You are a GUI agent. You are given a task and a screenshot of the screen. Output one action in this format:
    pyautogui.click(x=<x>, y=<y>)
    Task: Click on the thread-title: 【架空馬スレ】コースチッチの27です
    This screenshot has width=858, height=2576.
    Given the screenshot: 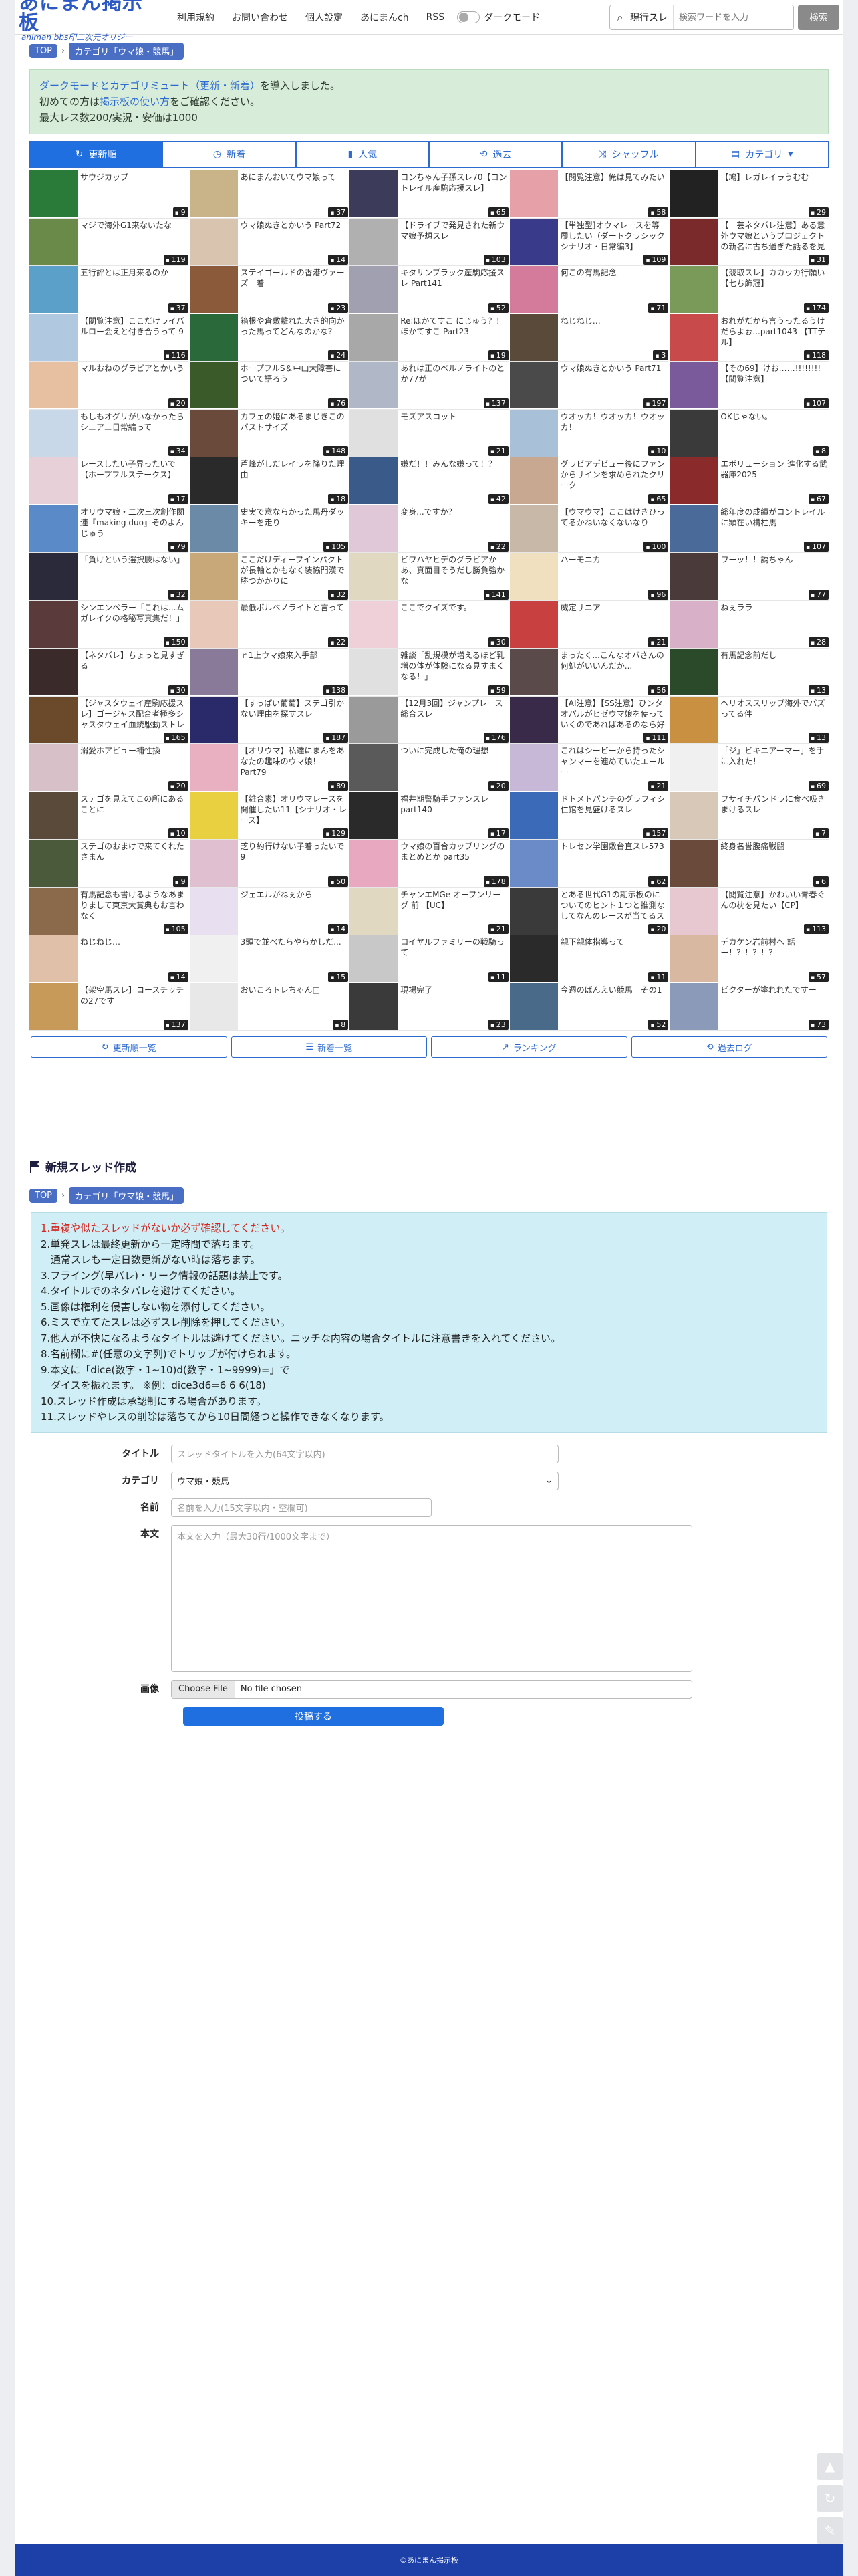 What is the action you would take?
    pyautogui.click(x=133, y=1001)
    